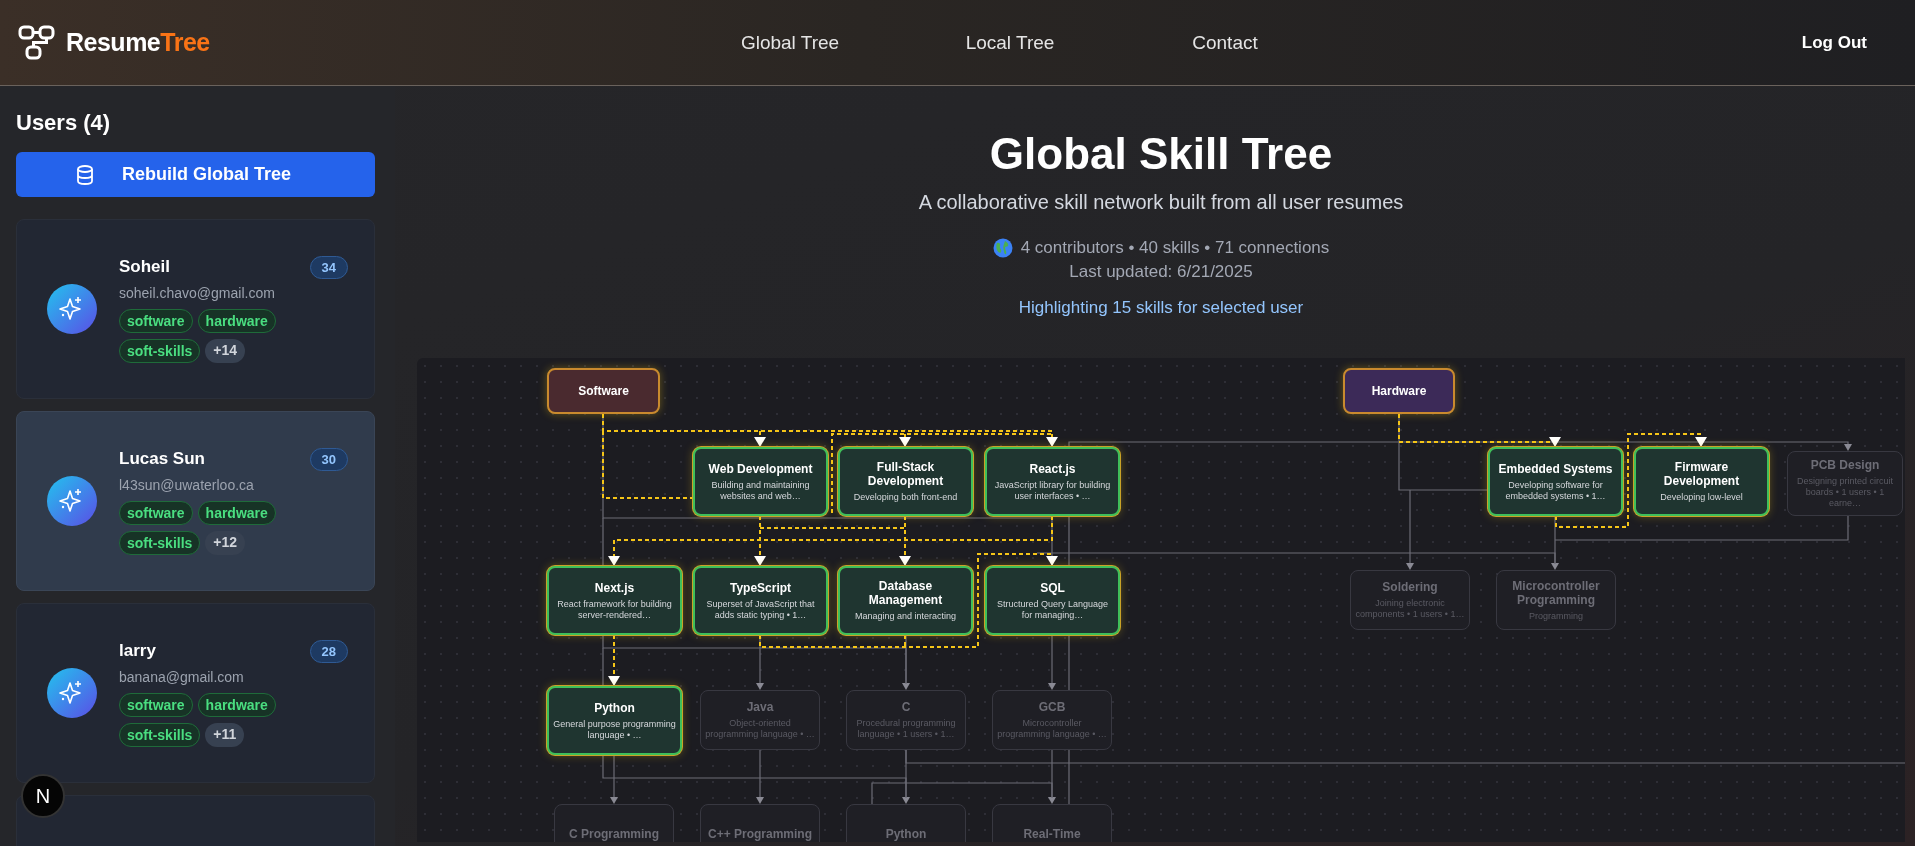 This screenshot has height=846, width=1915. Describe the element at coordinates (760, 834) in the screenshot. I see `node-title: C++ Programming` at that location.